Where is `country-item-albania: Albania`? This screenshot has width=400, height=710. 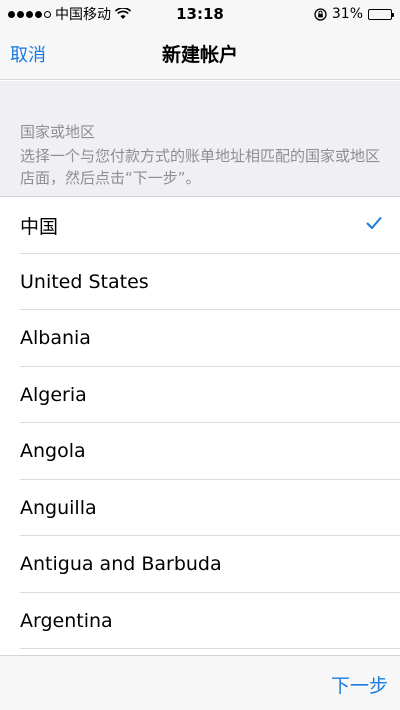 country-item-albania: Albania is located at coordinates (200, 338).